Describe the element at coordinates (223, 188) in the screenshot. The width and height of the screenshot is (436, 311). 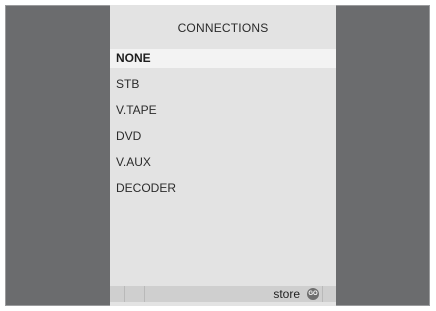
I see `menu-item-decoder: DECODER` at that location.